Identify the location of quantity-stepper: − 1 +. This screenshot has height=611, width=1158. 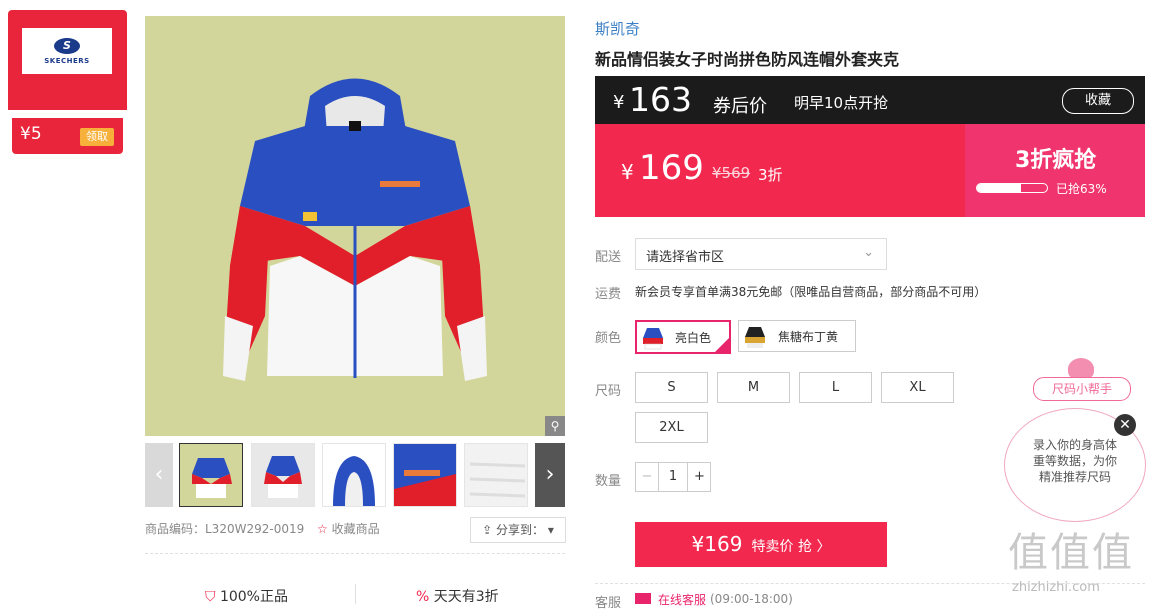
(673, 477).